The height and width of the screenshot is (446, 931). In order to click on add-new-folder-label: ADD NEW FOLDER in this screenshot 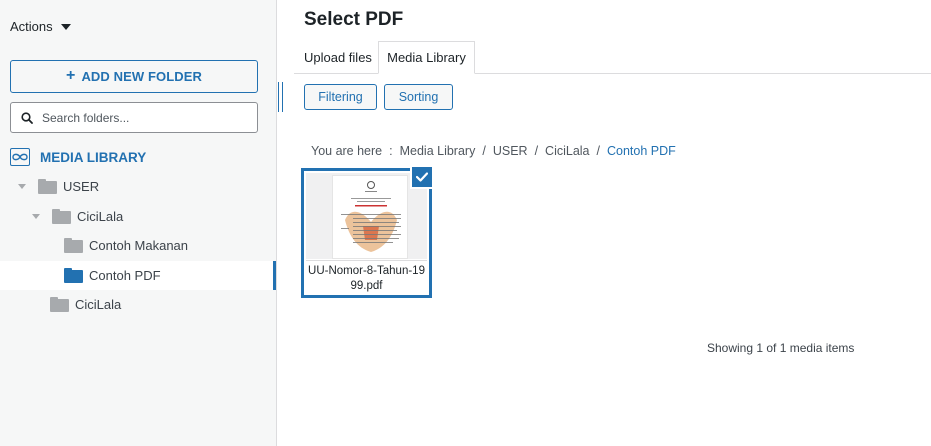, I will do `click(141, 76)`.